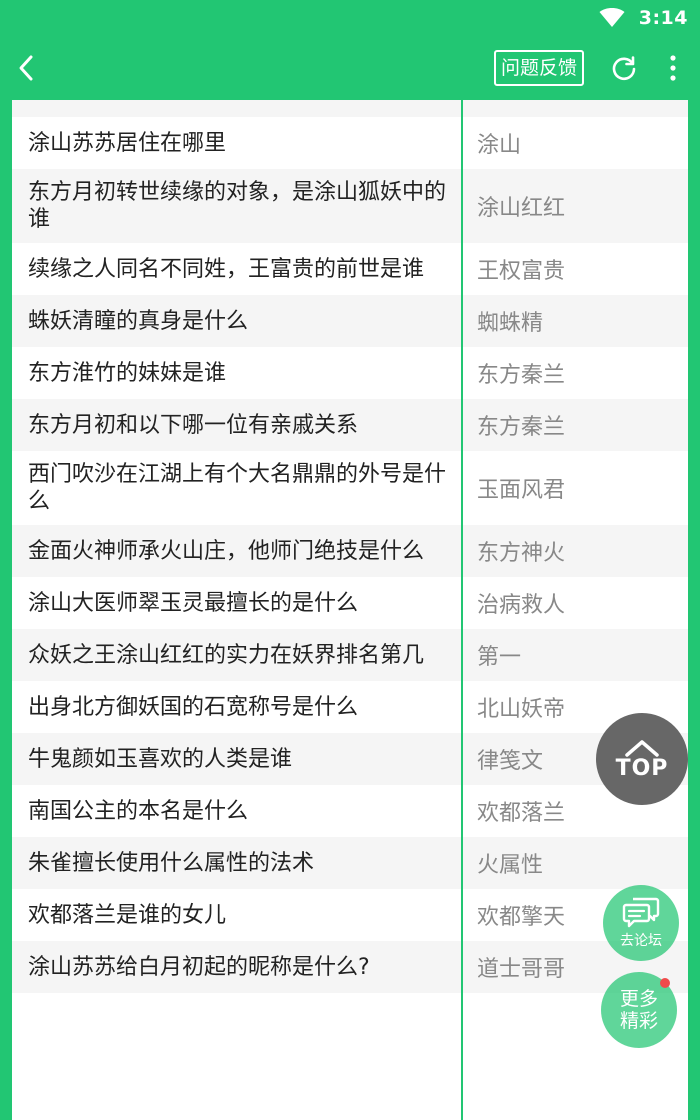 The height and width of the screenshot is (1120, 700). What do you see at coordinates (499, 145) in the screenshot?
I see `qa-answer: 涂山` at bounding box center [499, 145].